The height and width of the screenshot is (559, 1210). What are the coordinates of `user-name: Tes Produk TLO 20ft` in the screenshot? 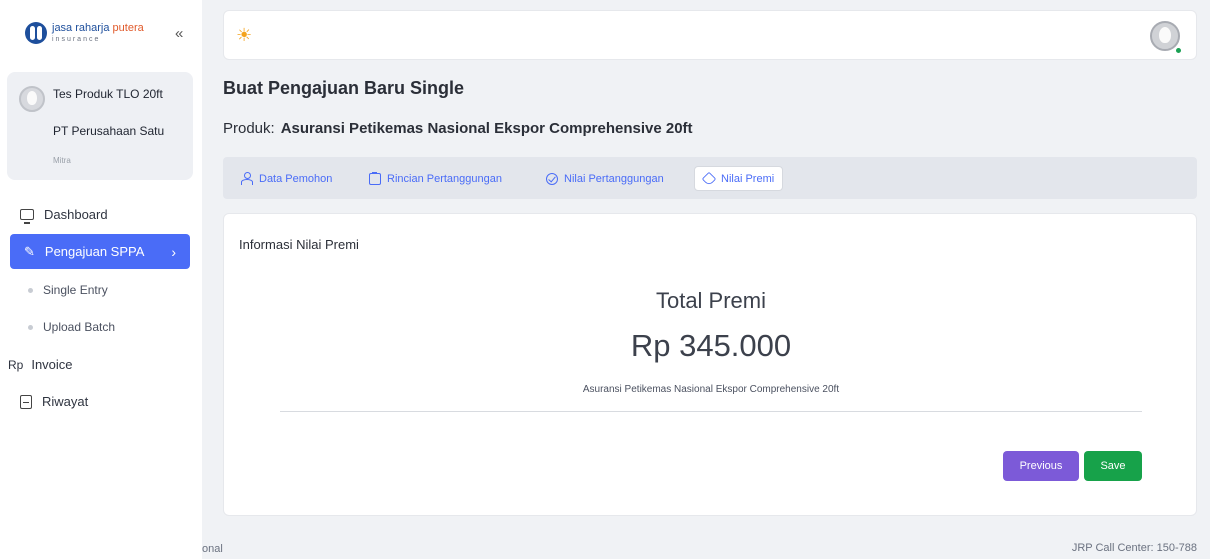 It's located at (108, 94).